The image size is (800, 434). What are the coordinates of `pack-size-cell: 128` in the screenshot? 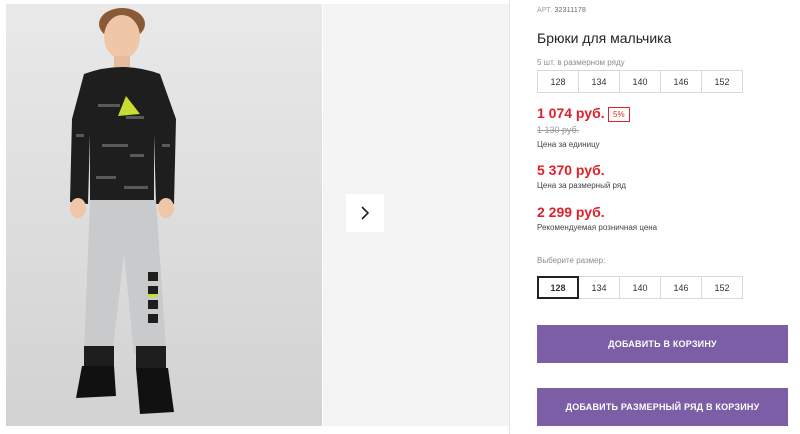 It's located at (558, 81).